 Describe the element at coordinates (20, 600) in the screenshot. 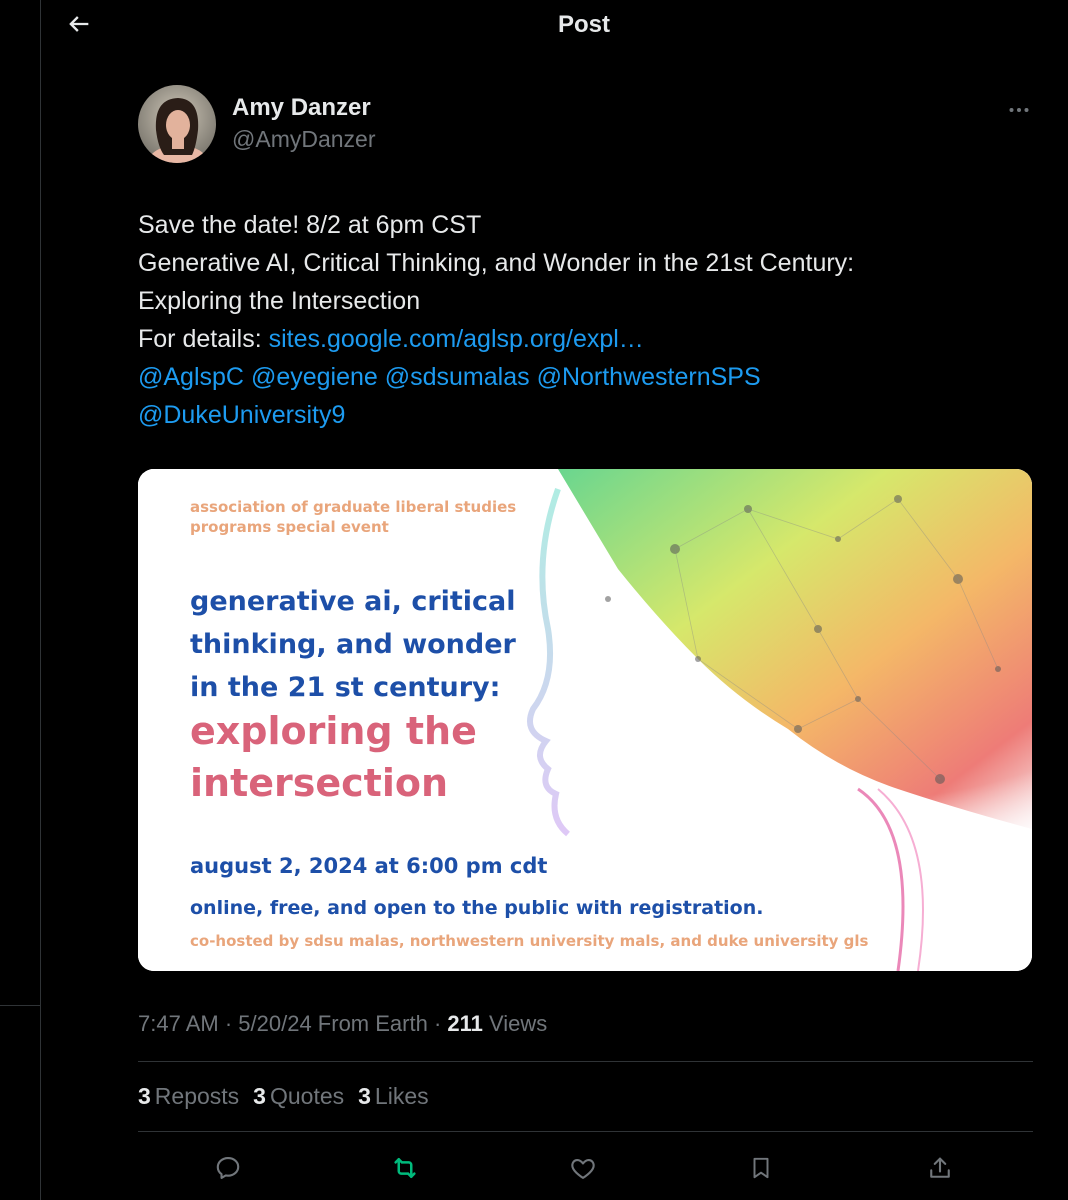

I see `left-rail` at that location.